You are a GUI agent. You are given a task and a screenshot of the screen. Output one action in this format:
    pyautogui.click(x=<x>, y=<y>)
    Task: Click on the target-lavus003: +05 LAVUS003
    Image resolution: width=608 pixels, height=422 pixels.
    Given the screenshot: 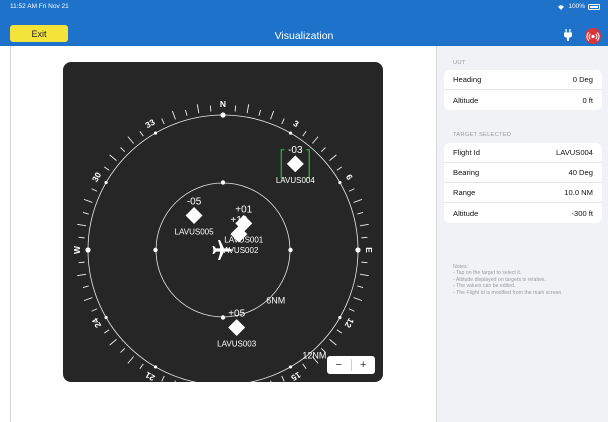 What is the action you would take?
    pyautogui.click(x=237, y=329)
    